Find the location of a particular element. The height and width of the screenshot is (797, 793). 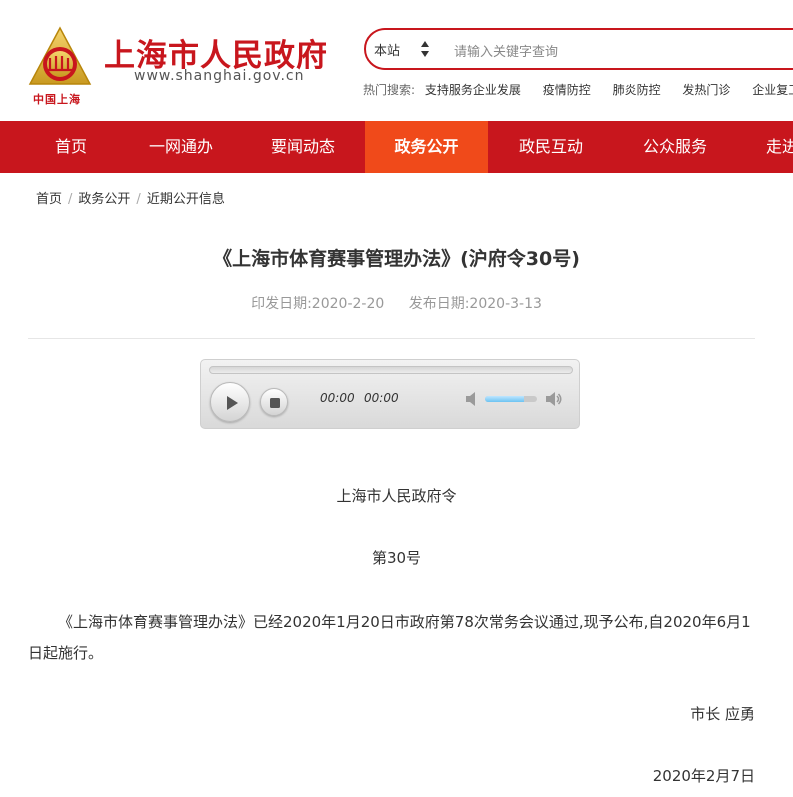

current-time: 00:00 is located at coordinates (337, 398).